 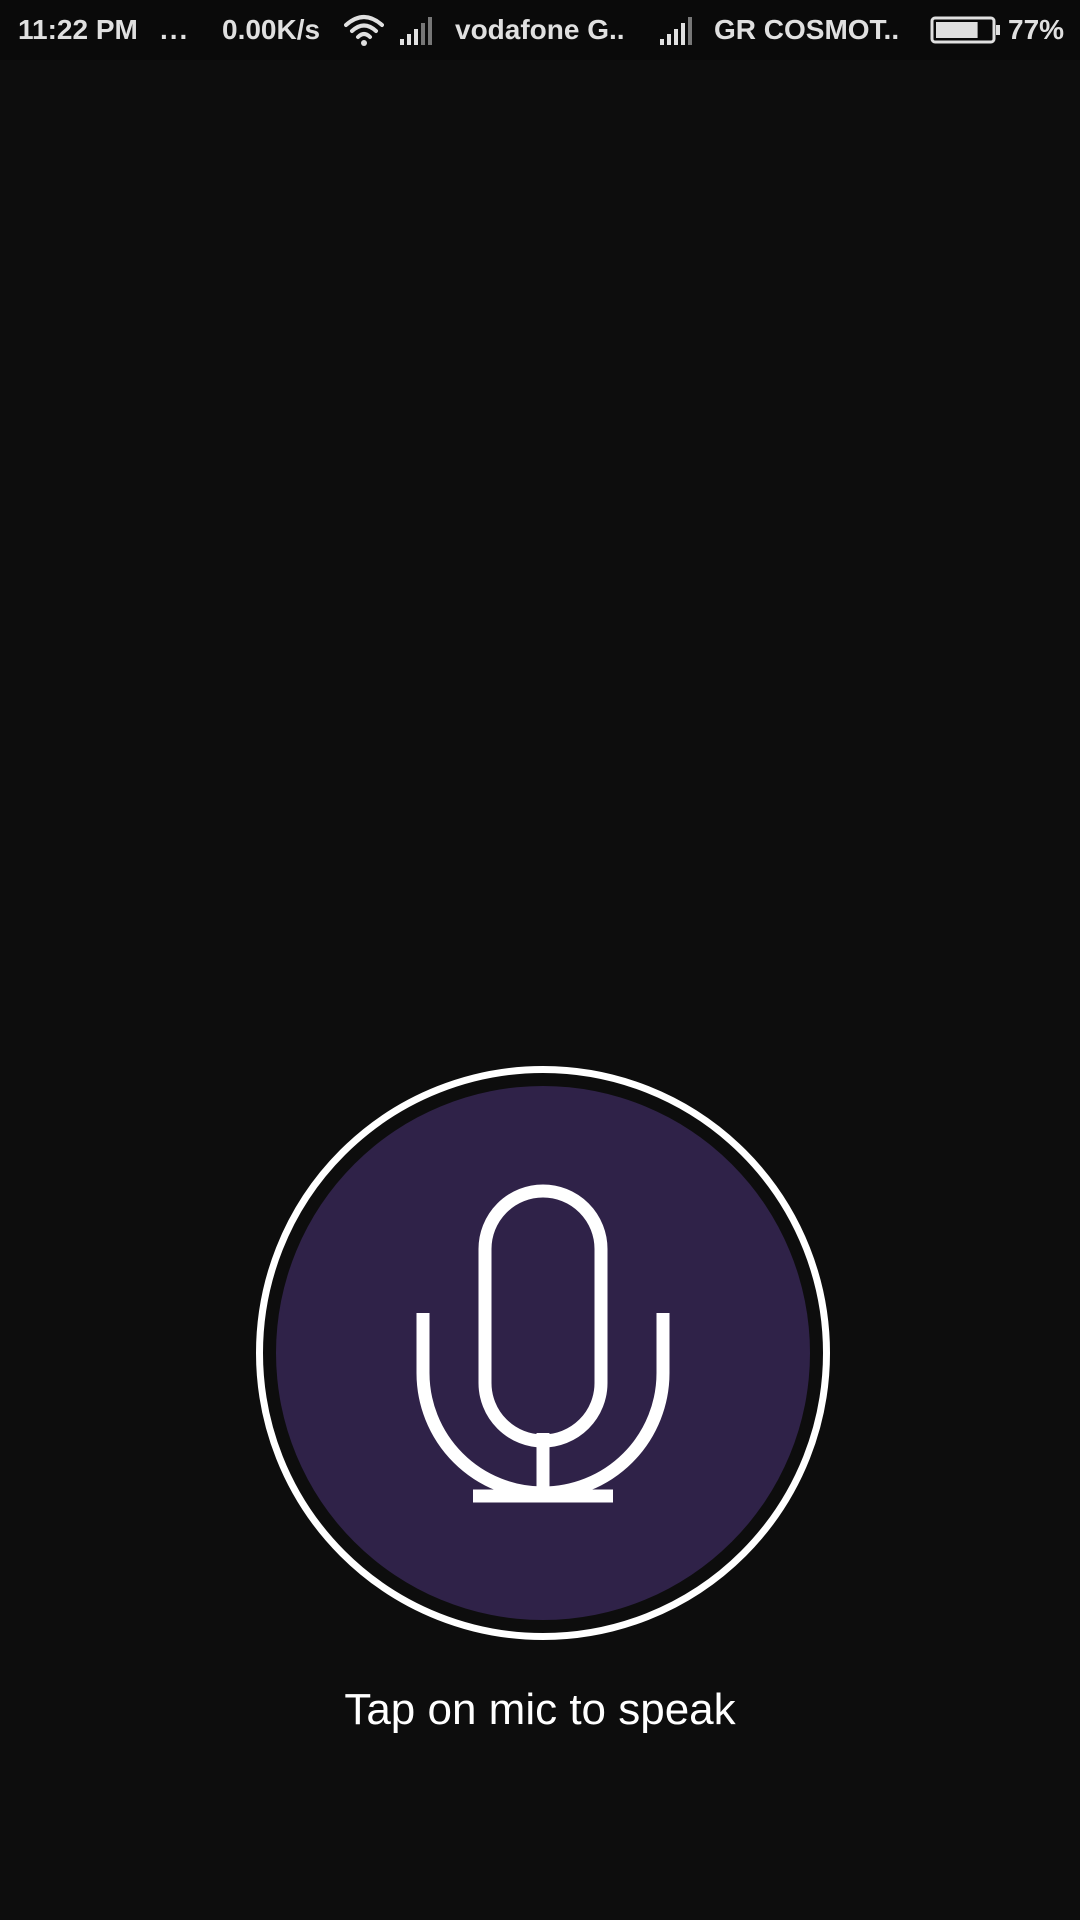 What do you see at coordinates (540, 1709) in the screenshot?
I see `speak-prompt: Tap on mic to speak` at bounding box center [540, 1709].